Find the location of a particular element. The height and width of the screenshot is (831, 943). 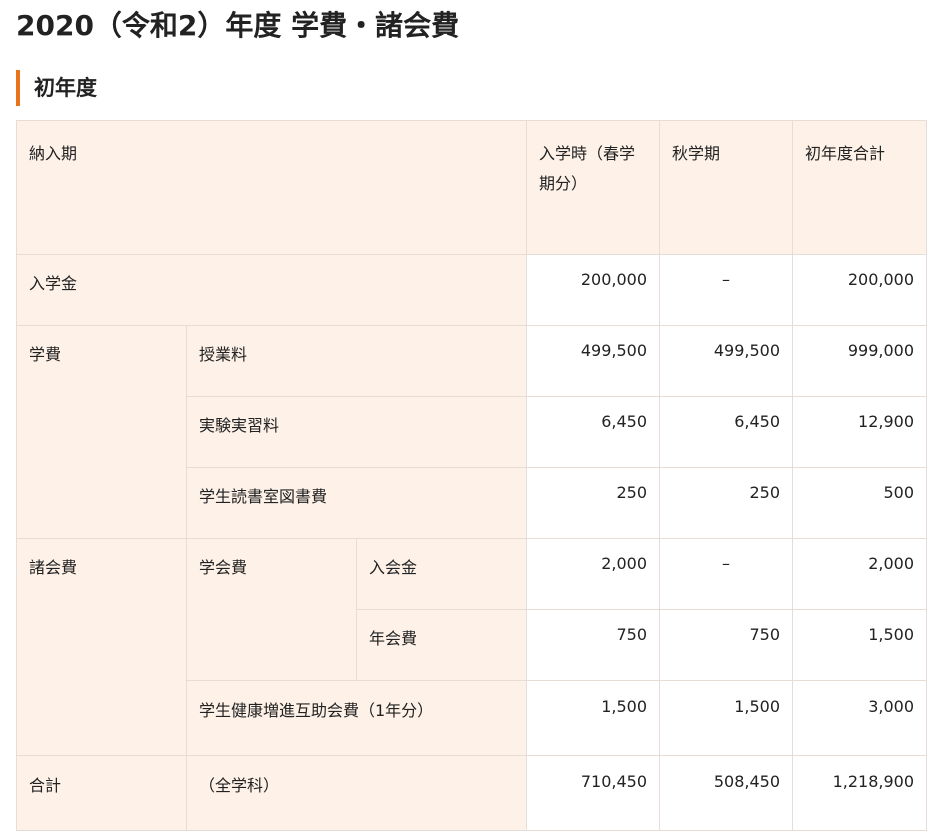

value-total: 3,000 is located at coordinates (860, 718).